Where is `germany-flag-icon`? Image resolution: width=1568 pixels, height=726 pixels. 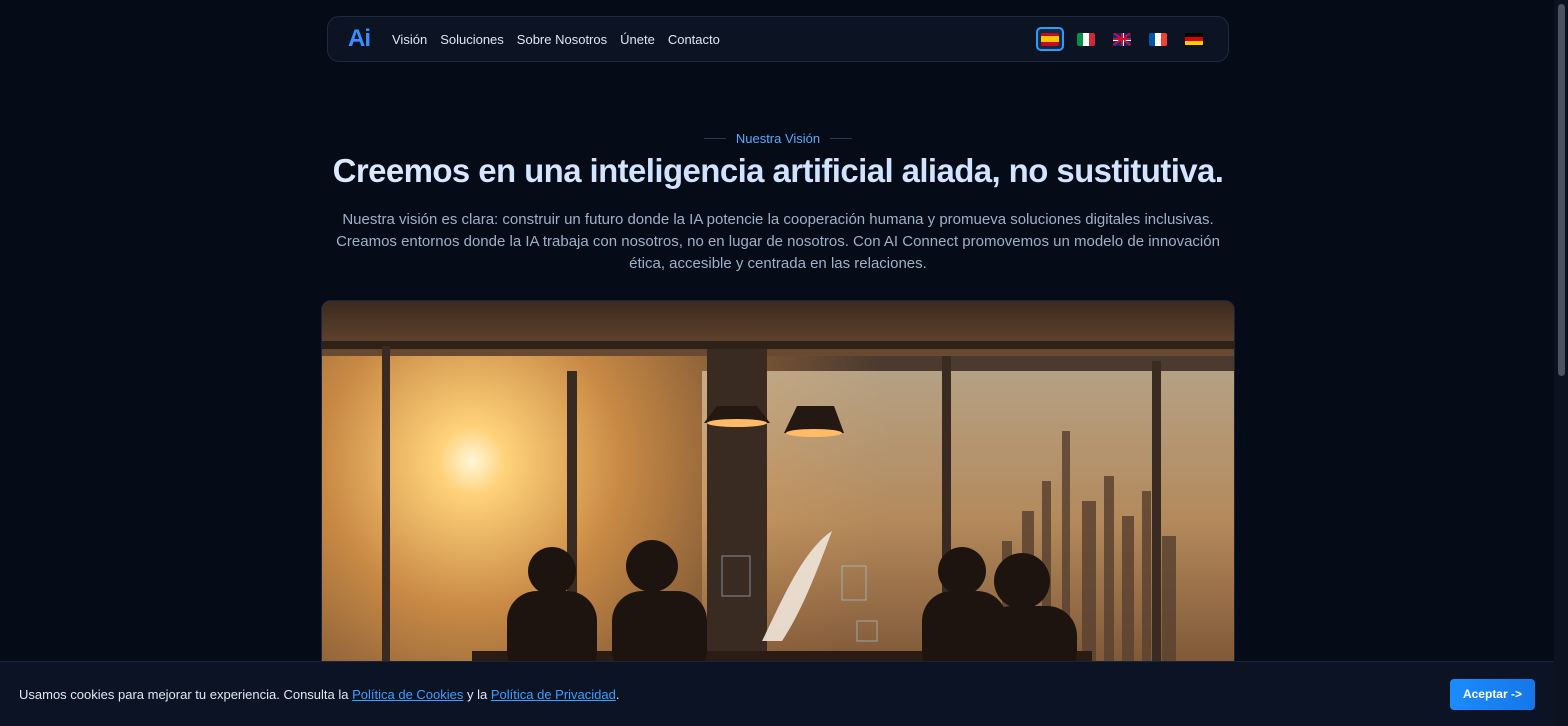 germany-flag-icon is located at coordinates (1194, 39).